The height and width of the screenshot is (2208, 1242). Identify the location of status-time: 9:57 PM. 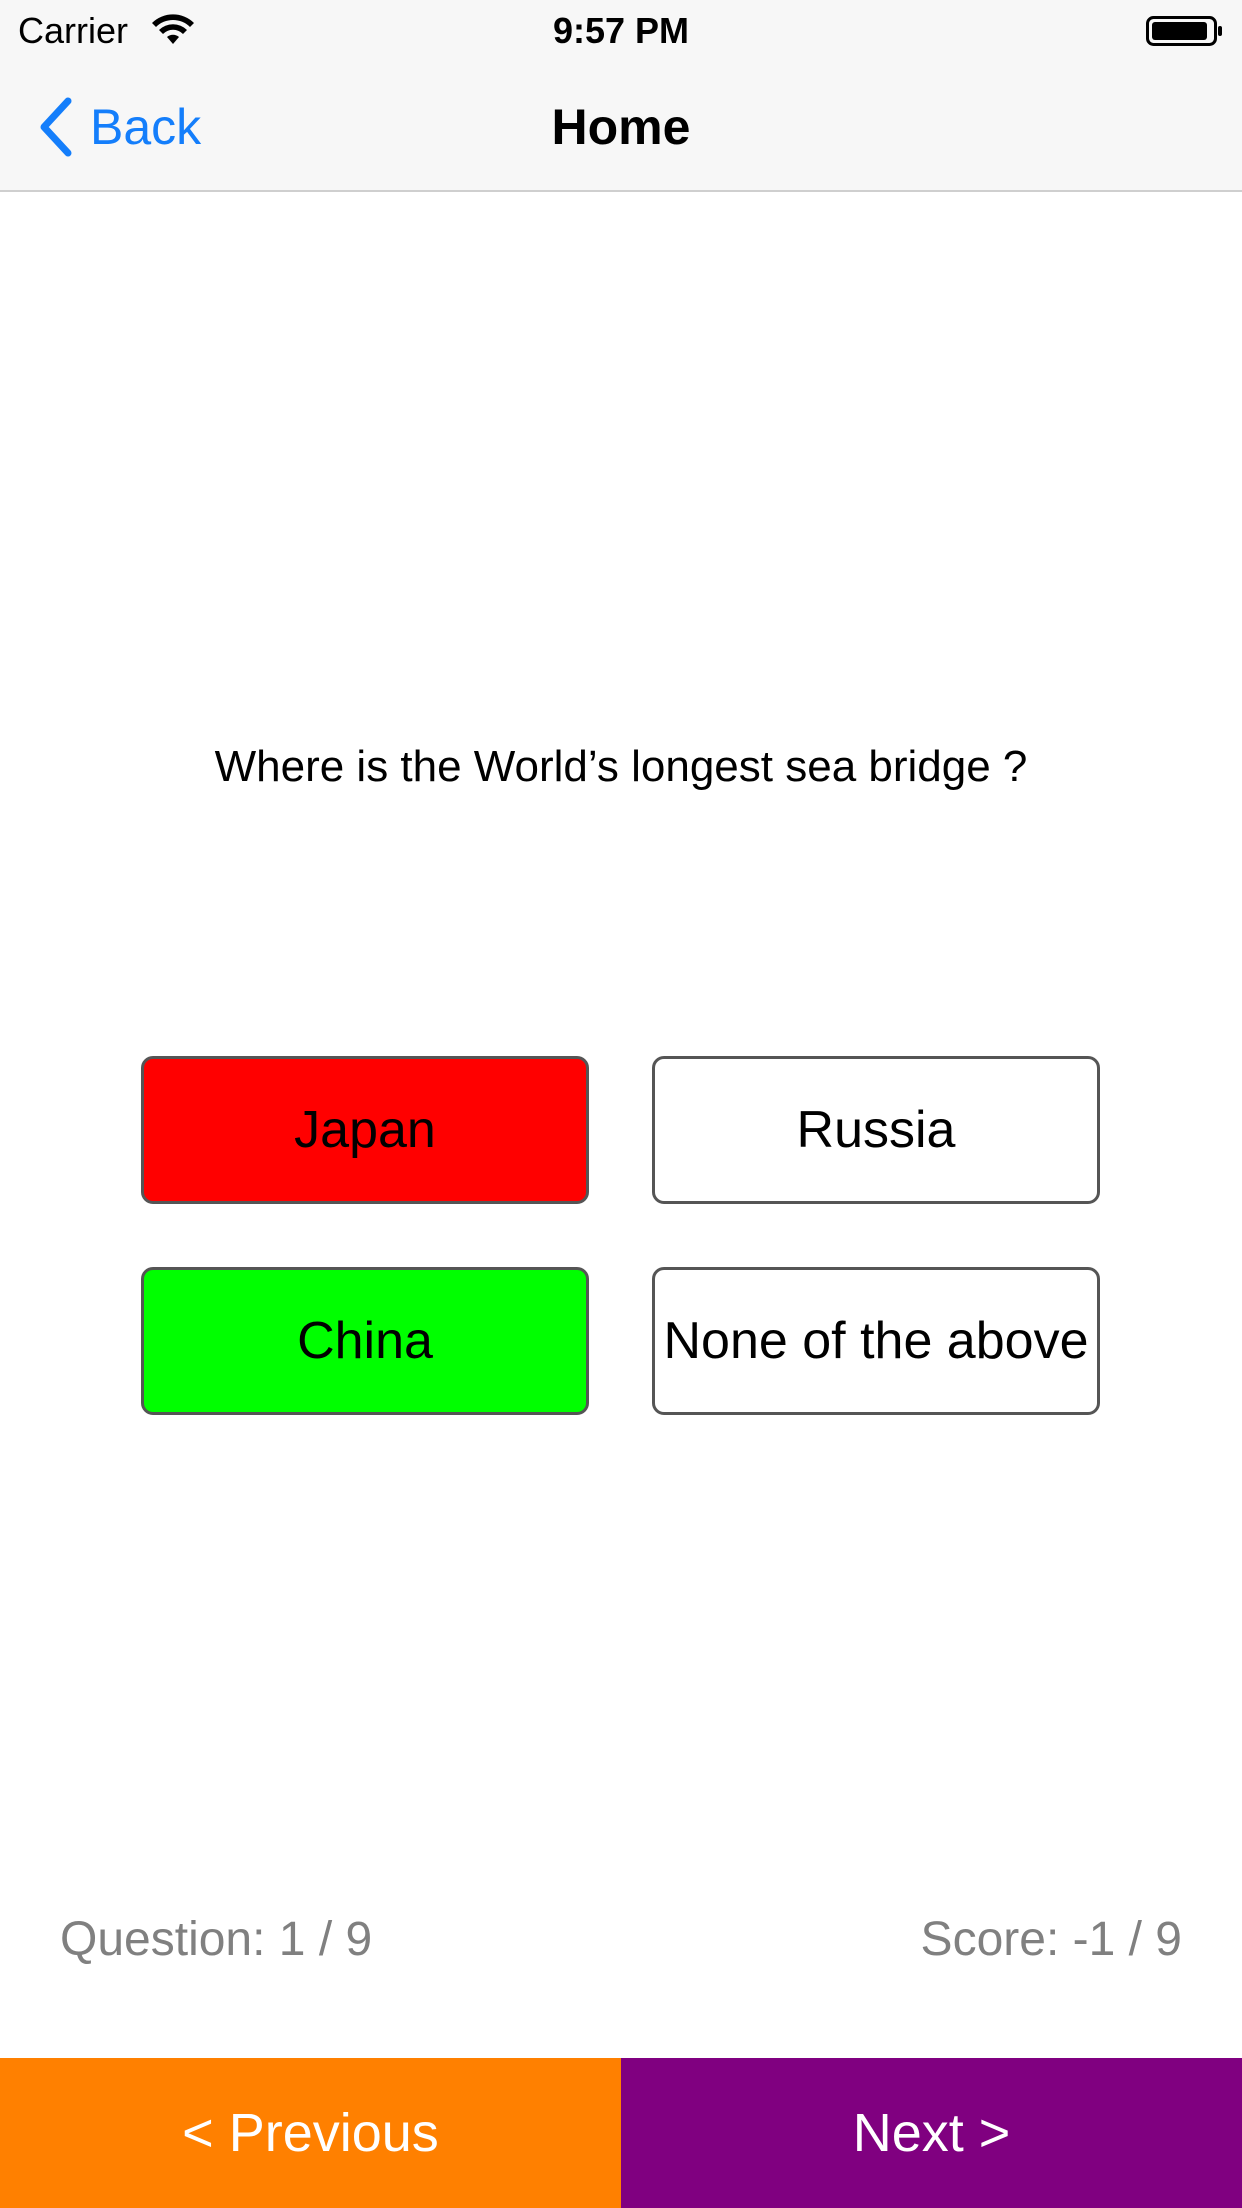
(621, 30).